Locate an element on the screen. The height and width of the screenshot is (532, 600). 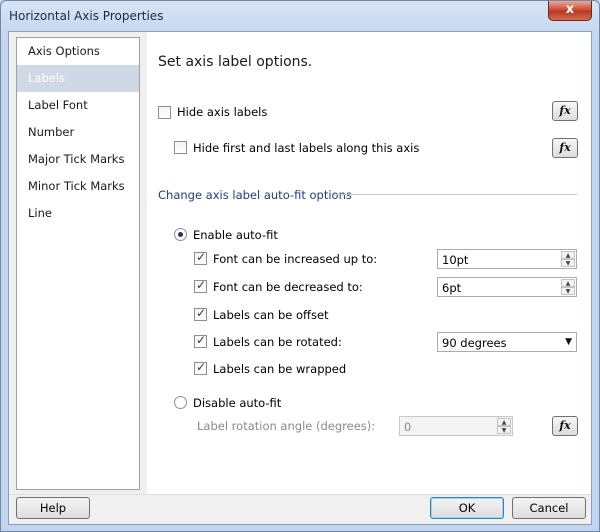
hide-first-last-checkbox is located at coordinates (180, 147).